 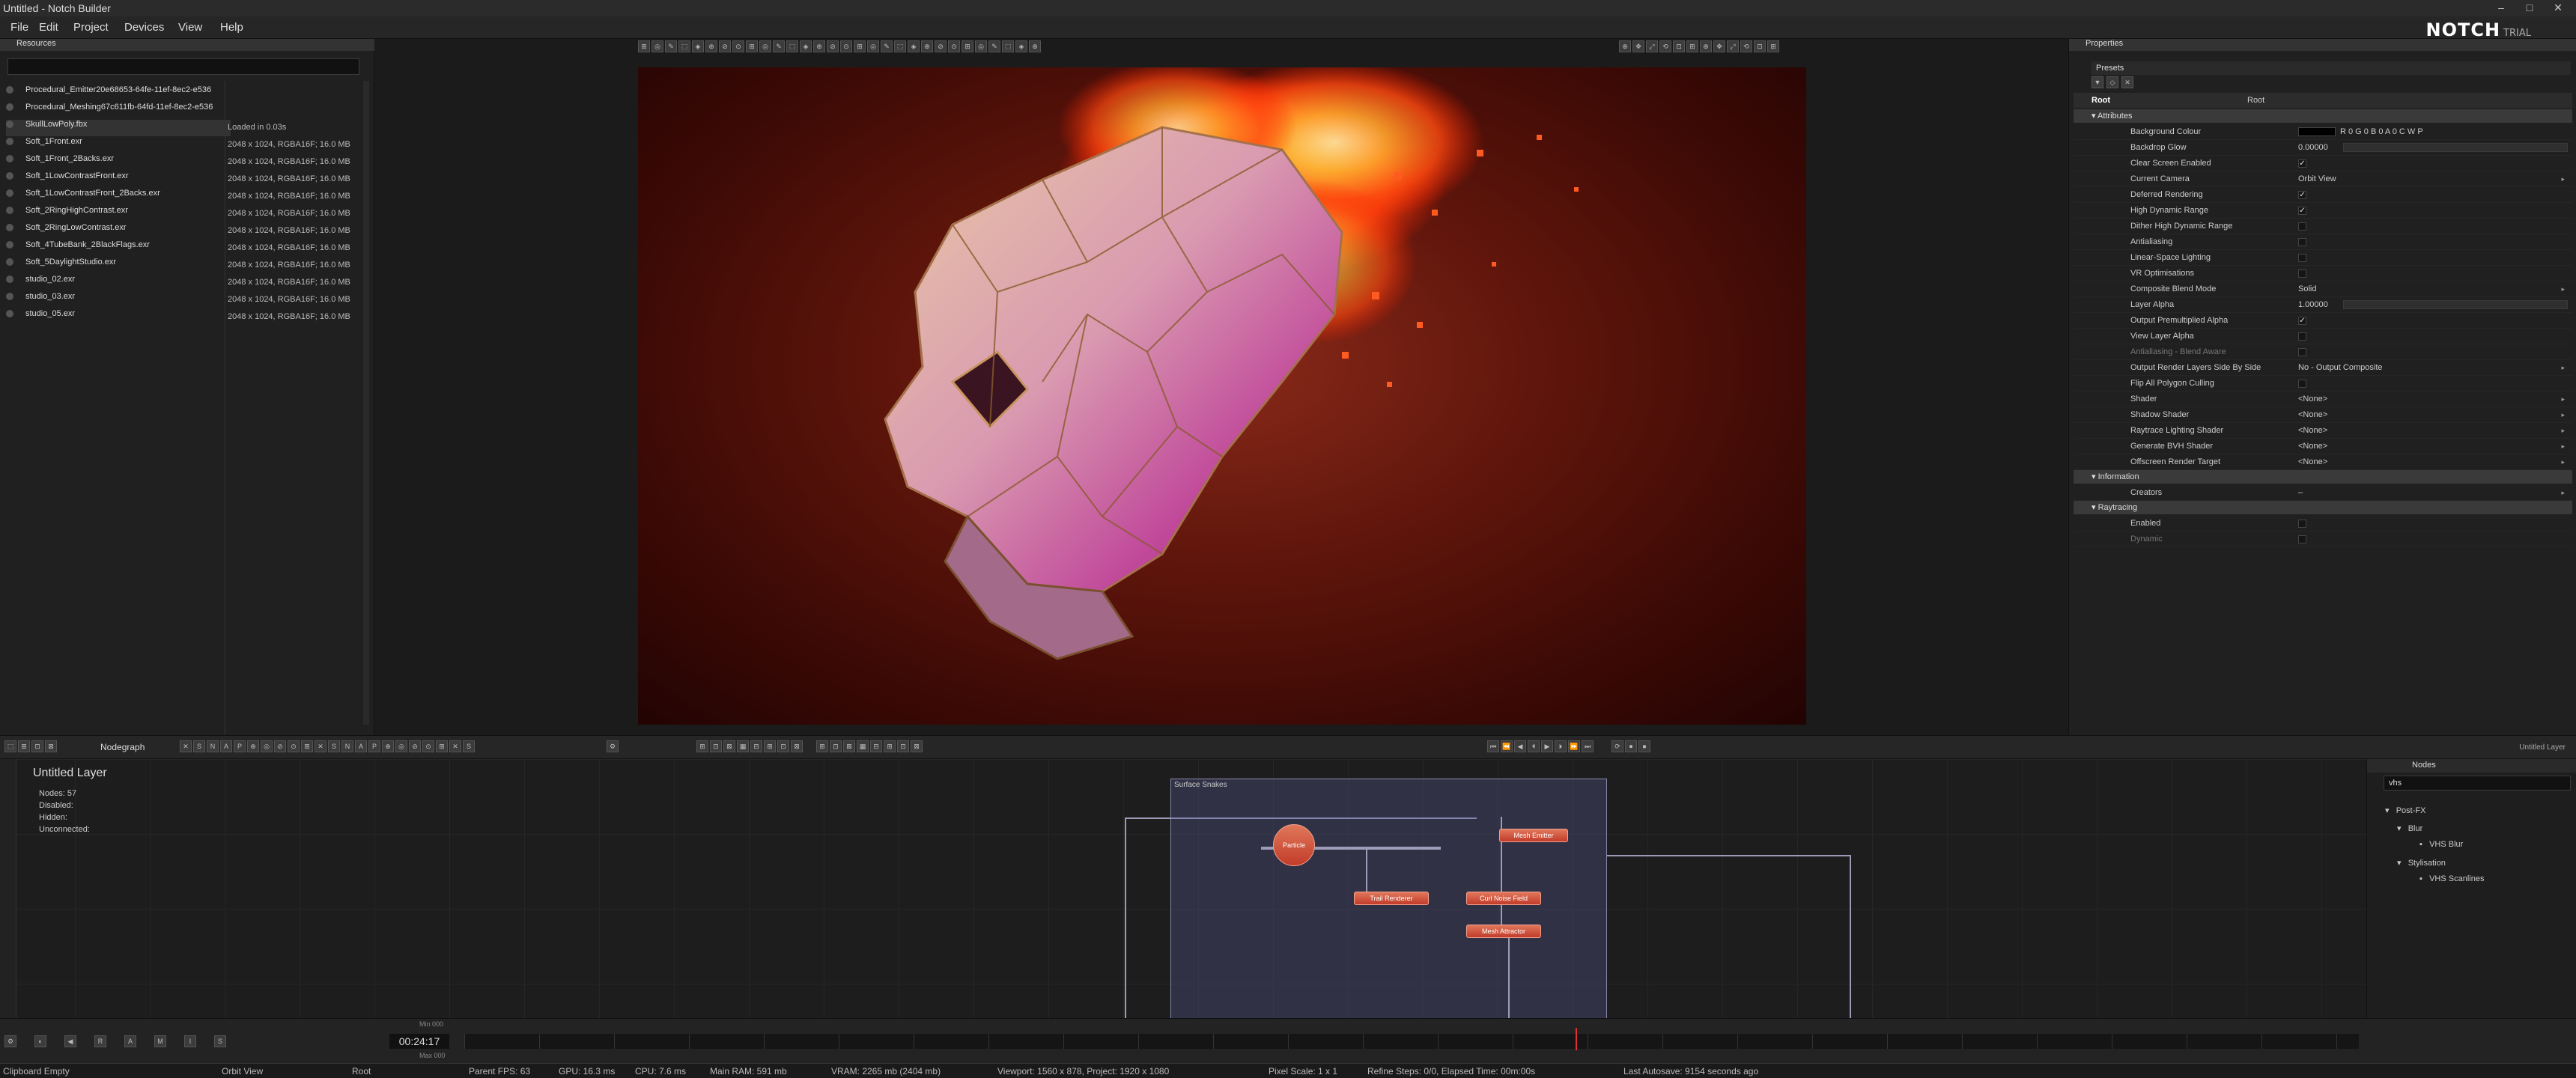 What do you see at coordinates (2317, 132) in the screenshot?
I see `color-swatch` at bounding box center [2317, 132].